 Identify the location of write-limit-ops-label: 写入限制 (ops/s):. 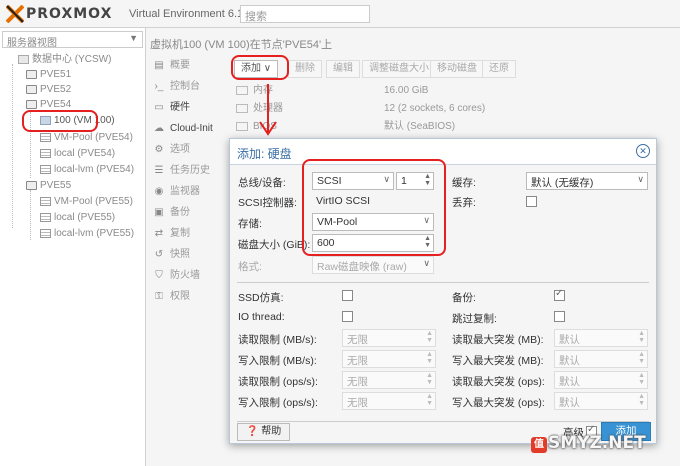
(278, 403).